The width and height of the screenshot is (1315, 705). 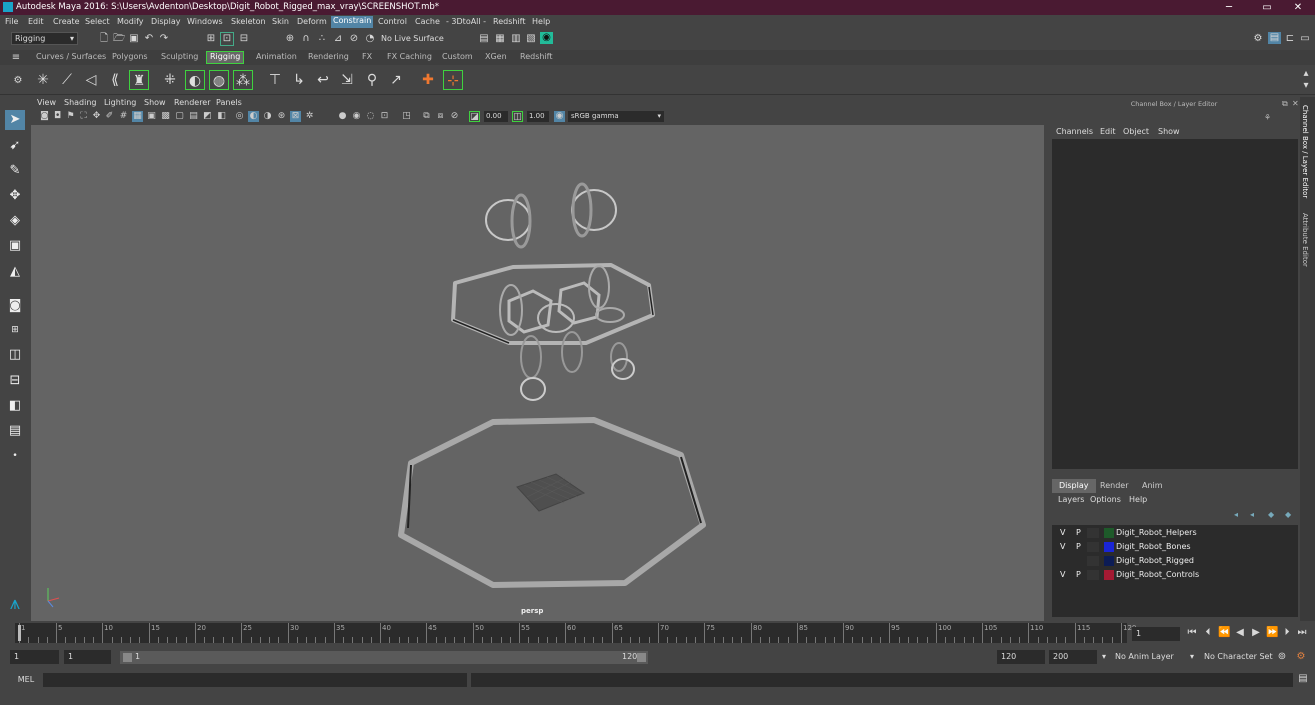 What do you see at coordinates (120, 102) in the screenshot?
I see `viewport-menu-lighting: Lighting` at bounding box center [120, 102].